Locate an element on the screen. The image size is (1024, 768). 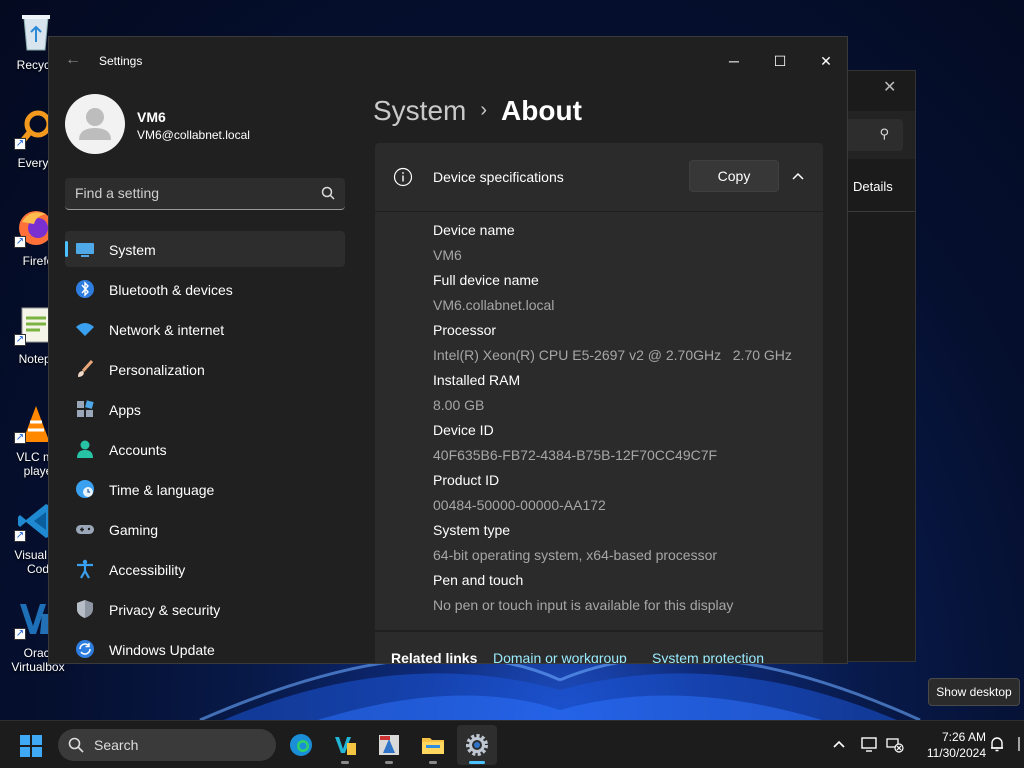
details-tab: Details is located at coordinates (873, 186).